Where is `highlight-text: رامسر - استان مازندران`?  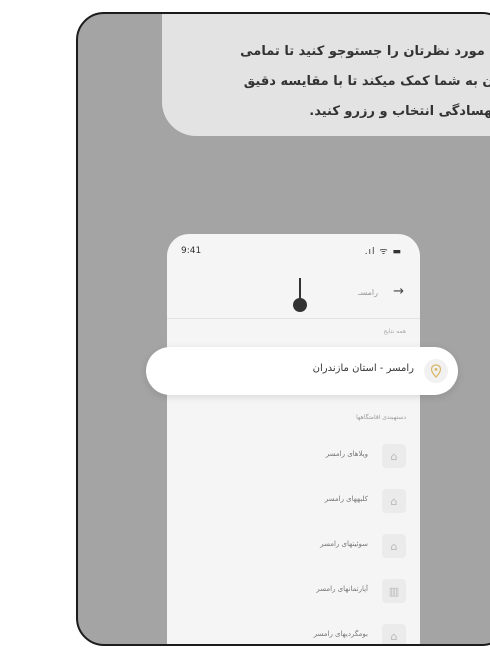 highlight-text: رامسر - استان مازندران is located at coordinates (363, 368).